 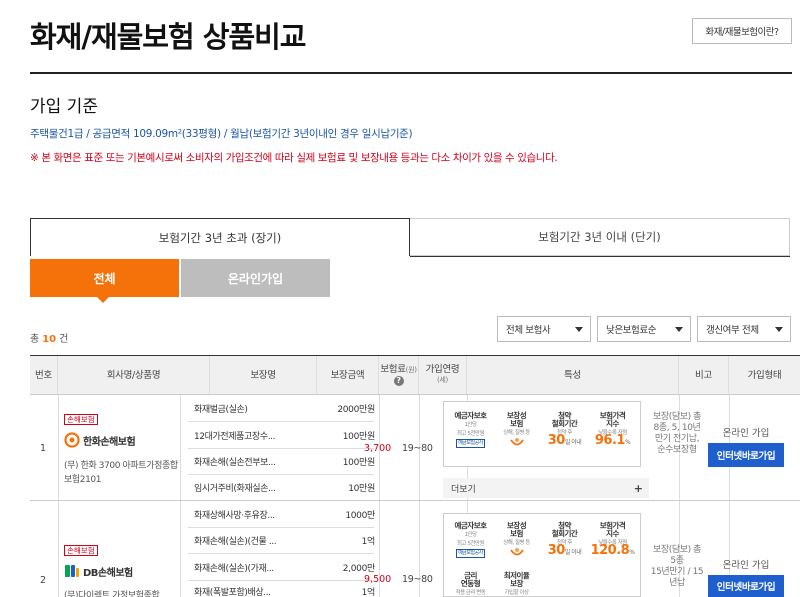 What do you see at coordinates (677, 417) in the screenshot?
I see `remark-line: 보장(담보) 총` at bounding box center [677, 417].